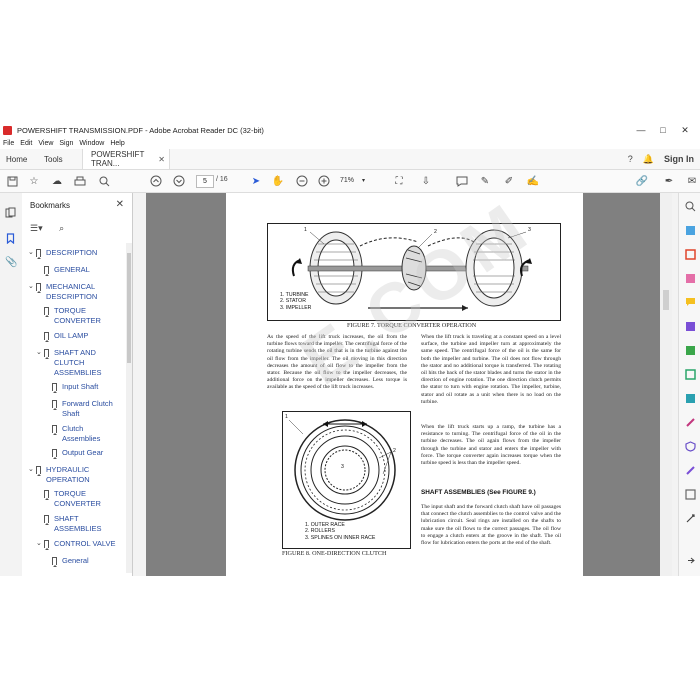 The width and height of the screenshot is (700, 700). Describe the element at coordinates (205, 181) in the screenshot. I see `page-number-input: 5` at that location.